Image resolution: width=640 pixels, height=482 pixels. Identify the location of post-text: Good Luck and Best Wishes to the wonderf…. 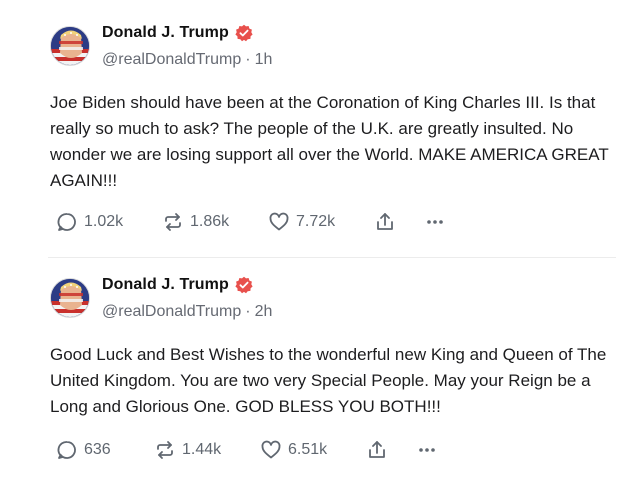
(328, 380).